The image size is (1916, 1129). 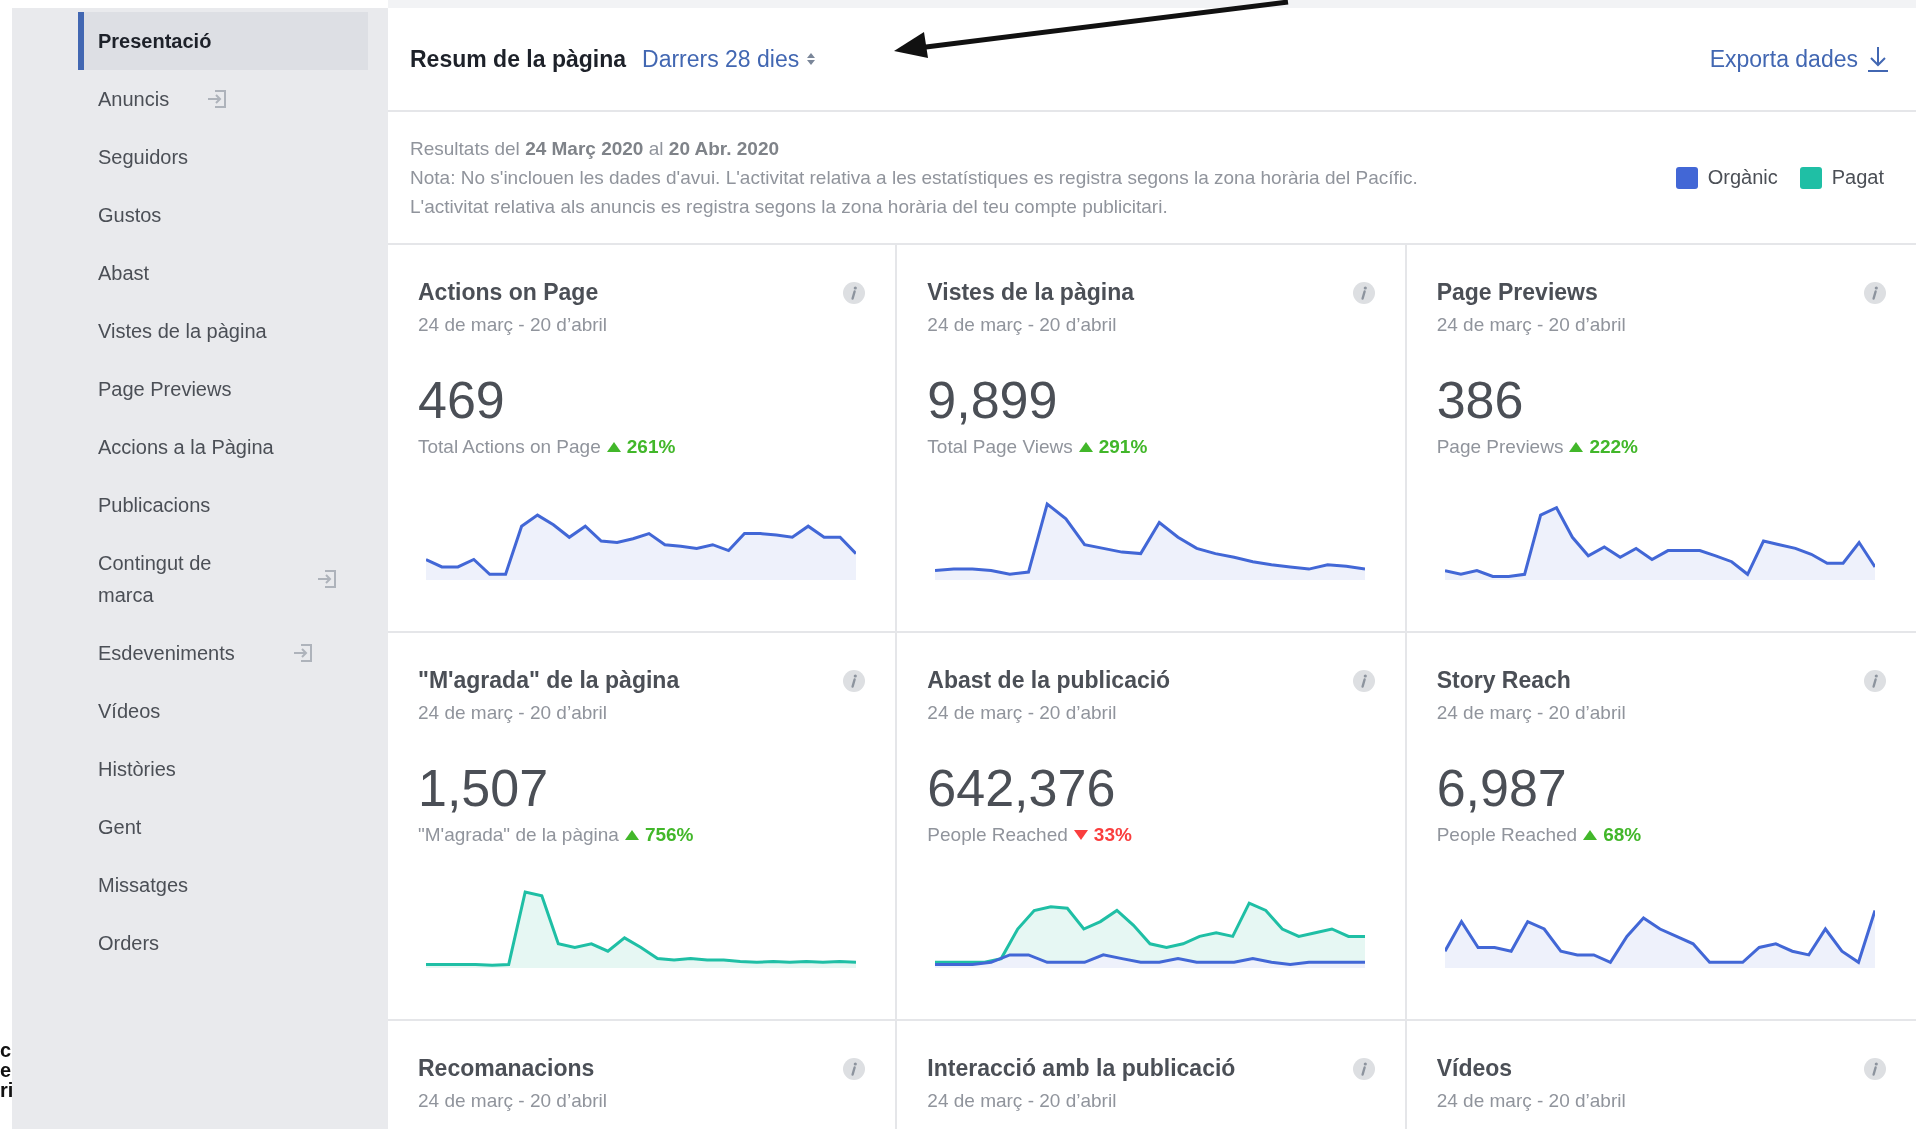 I want to click on note-text: L'activitat relativa als anuncis es registra segons la zona horària del teu compte publicitari., so click(x=789, y=207).